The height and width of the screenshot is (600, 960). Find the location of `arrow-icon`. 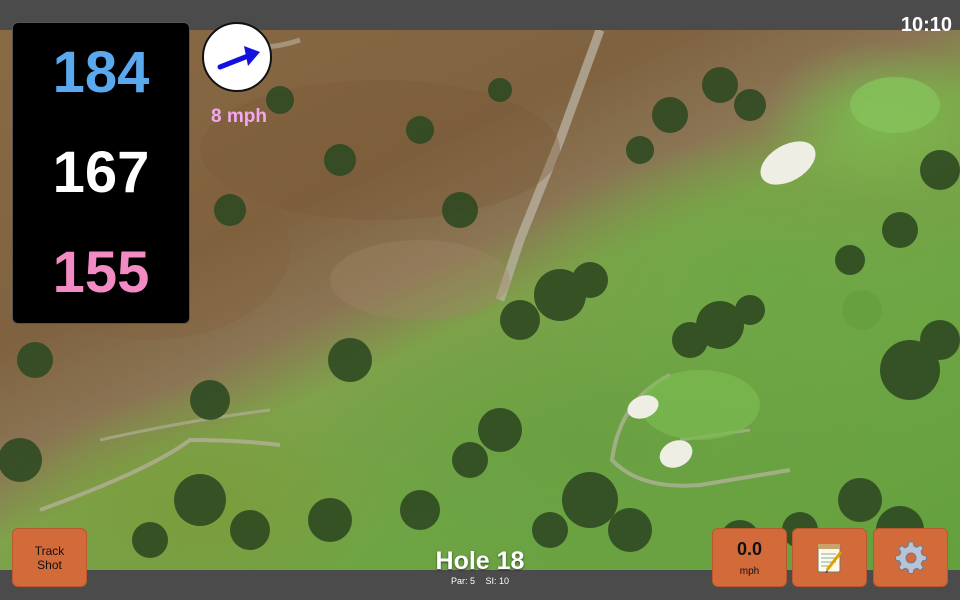

arrow-icon is located at coordinates (238, 58).